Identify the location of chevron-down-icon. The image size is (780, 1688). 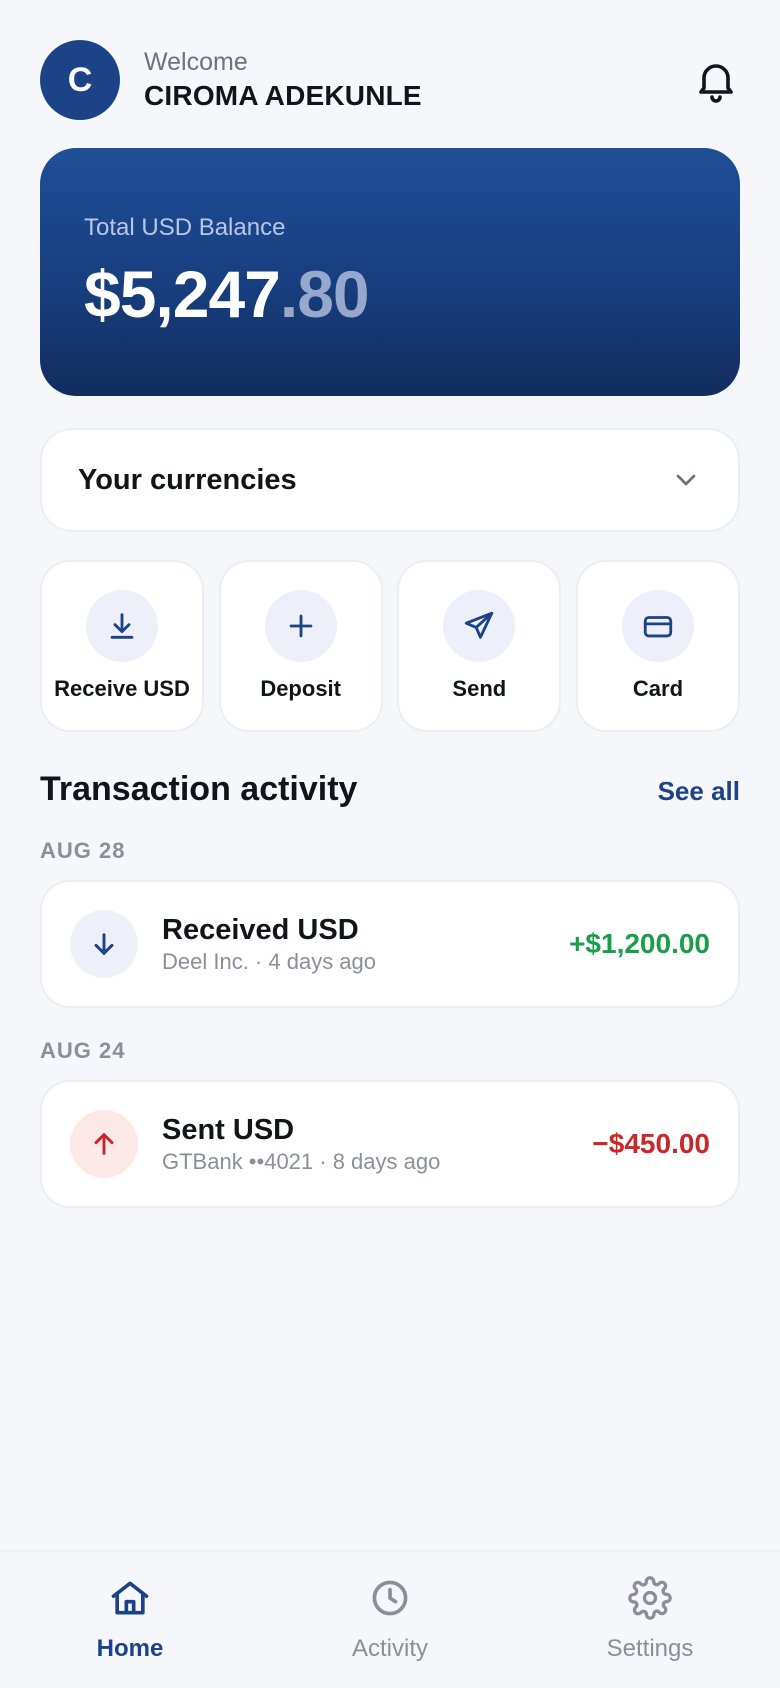
(686, 480).